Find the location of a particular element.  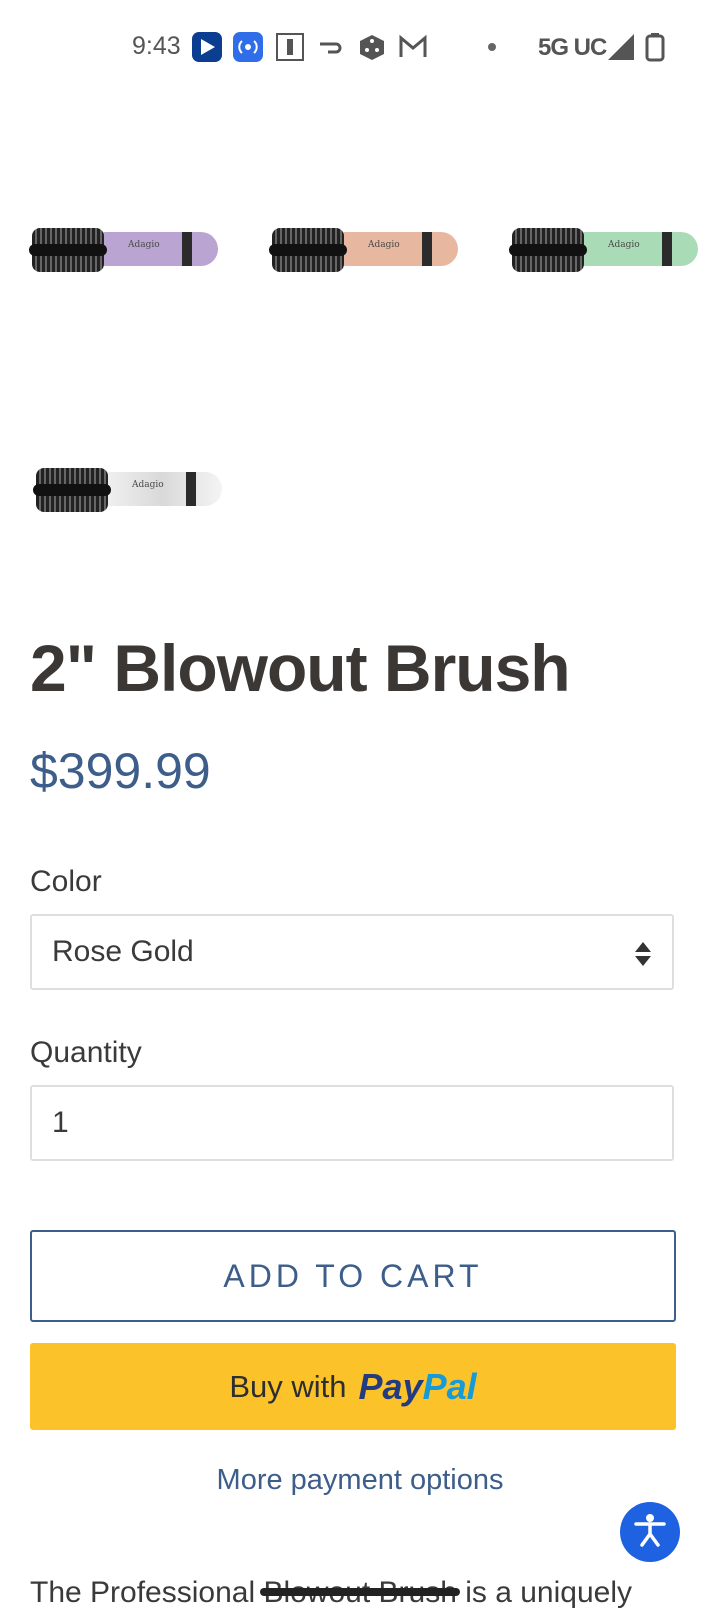

doordash-icon is located at coordinates (331, 47).